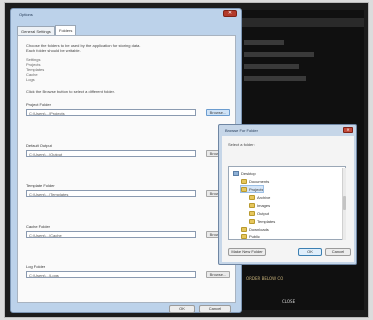 Image resolution: width=373 pixels, height=320 pixels. I want to click on output-folder-field: C:\Users\...\Output, so click(111, 153).